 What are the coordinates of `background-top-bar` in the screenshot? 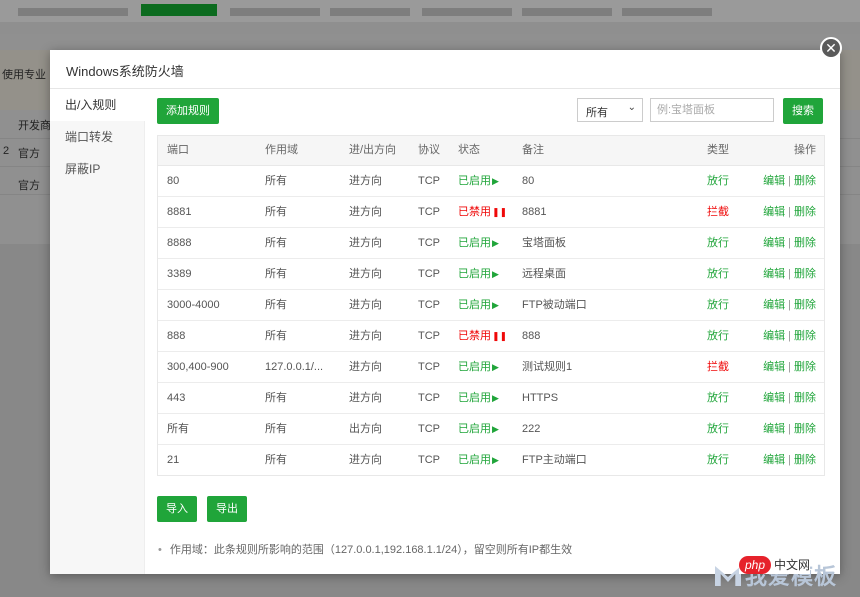 It's located at (430, 11).